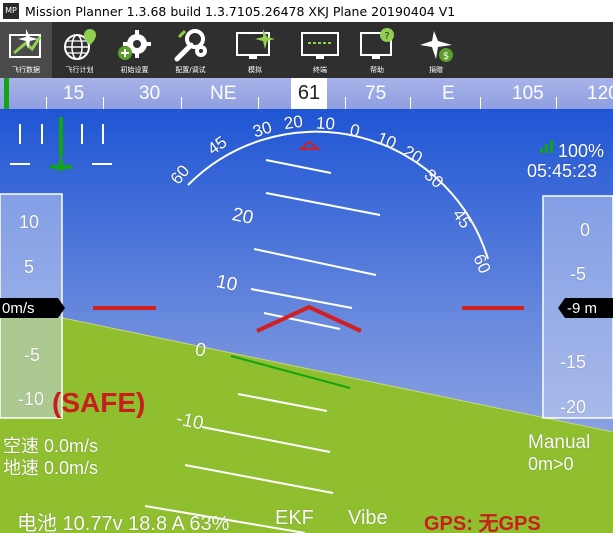  I want to click on aircraft-chevron, so click(309, 318).